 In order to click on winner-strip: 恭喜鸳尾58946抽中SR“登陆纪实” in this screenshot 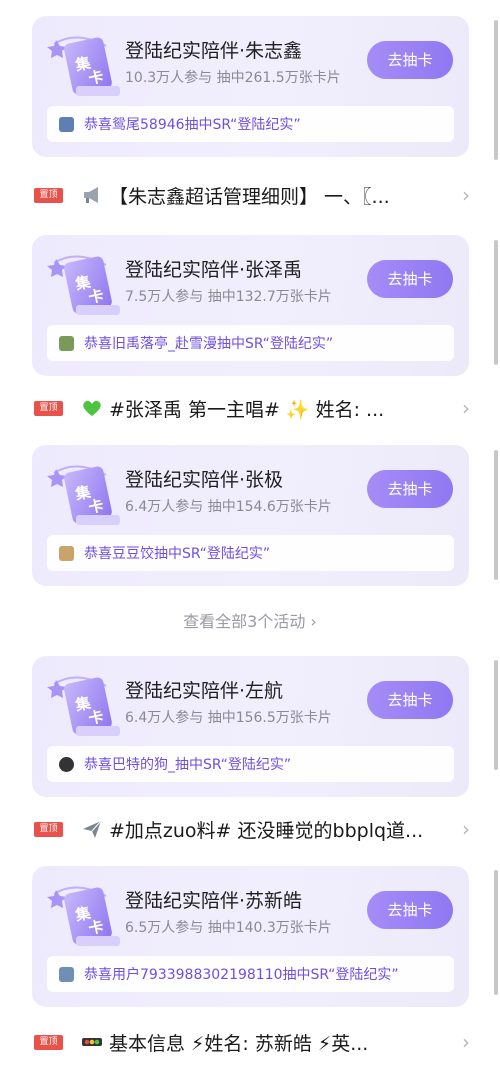, I will do `click(250, 124)`.